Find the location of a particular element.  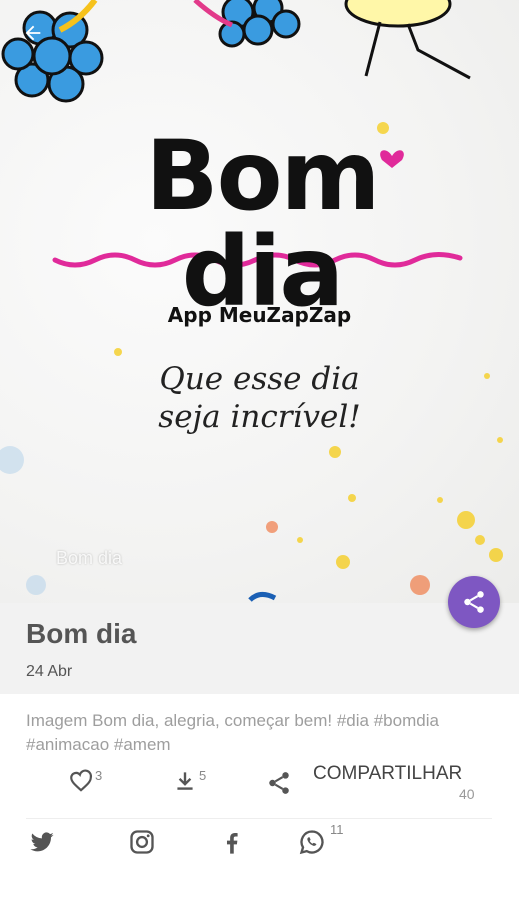

post-date: 24 Abr is located at coordinates (49, 671).